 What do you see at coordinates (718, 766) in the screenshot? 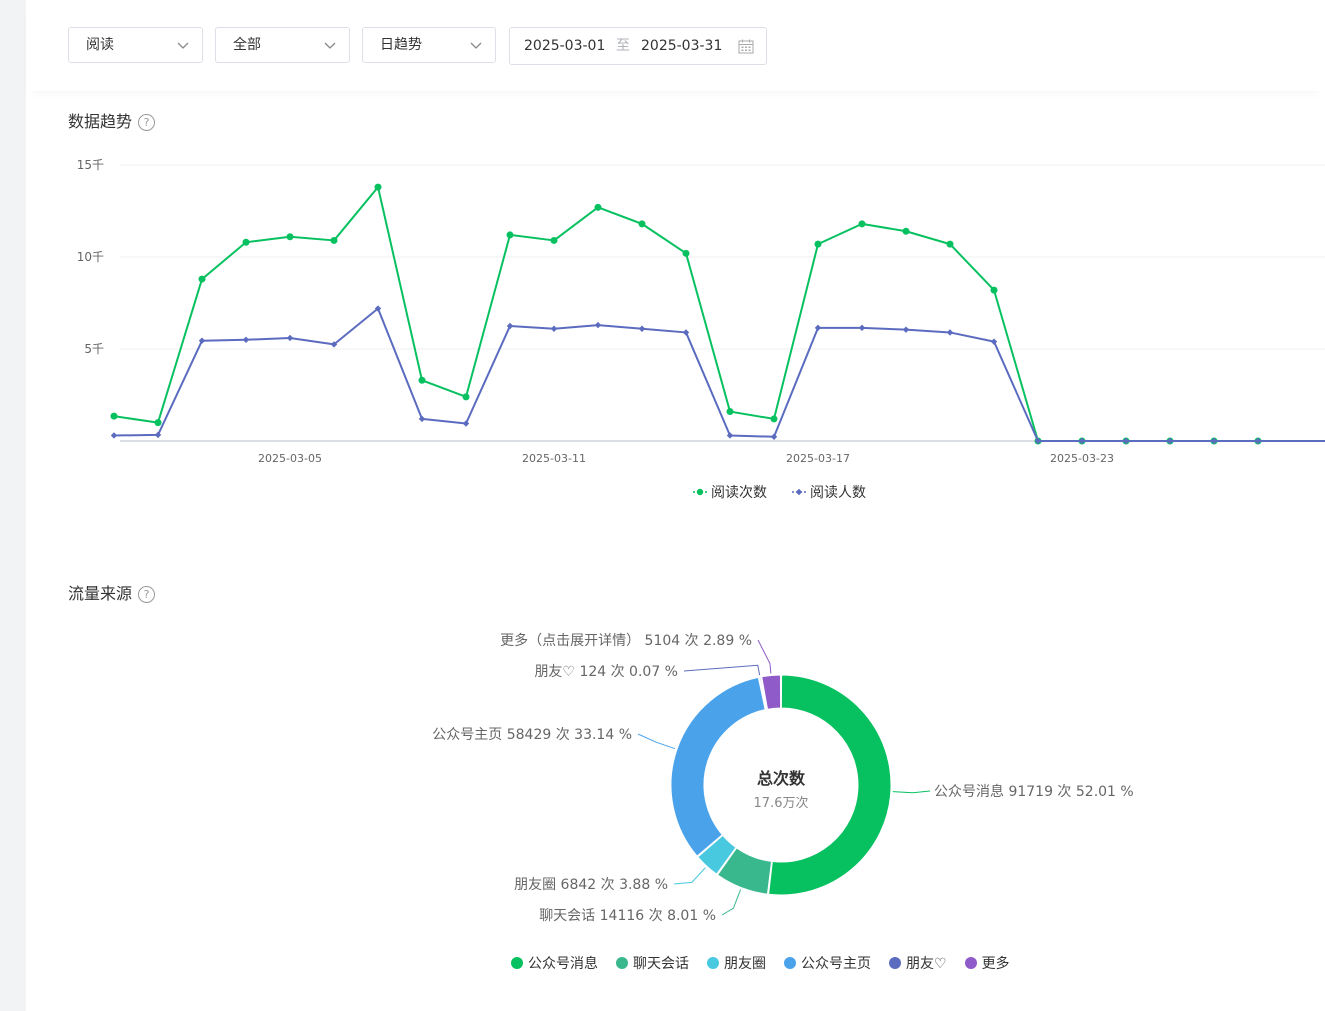
I see `donut-slice` at bounding box center [718, 766].